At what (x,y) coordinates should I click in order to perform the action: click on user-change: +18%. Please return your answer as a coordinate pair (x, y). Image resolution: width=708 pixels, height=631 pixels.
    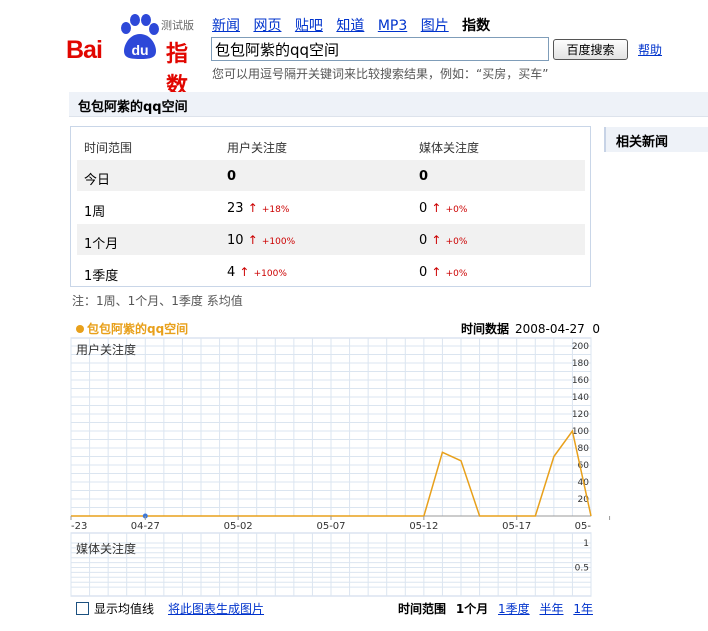
    Looking at the image, I should click on (275, 210).